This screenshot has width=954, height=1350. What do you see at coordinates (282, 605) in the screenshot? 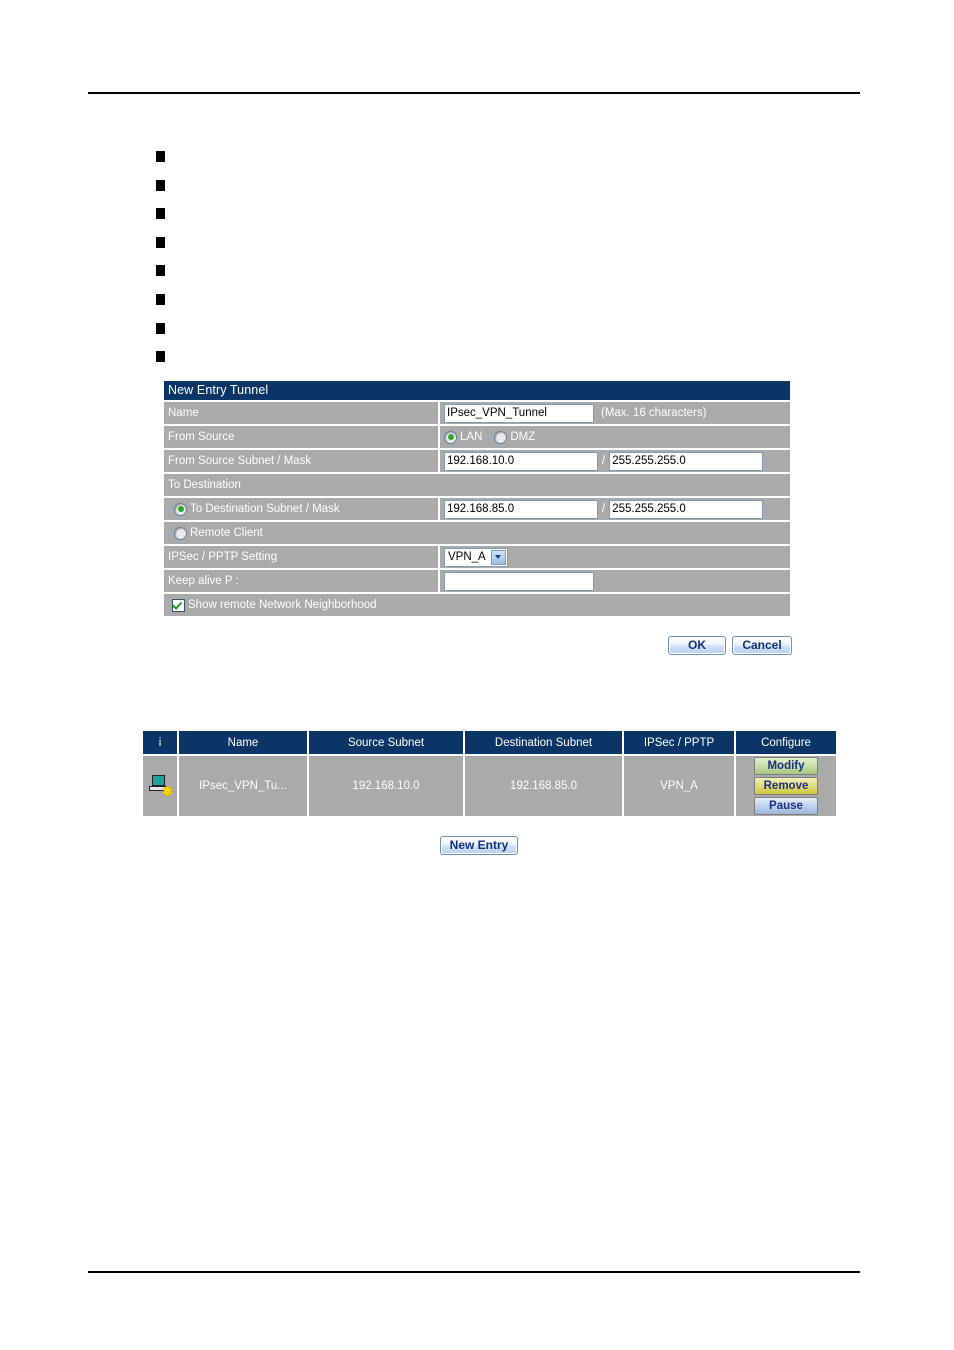
I see `show-neighborhood-label: Show remote Network Neighborhood` at bounding box center [282, 605].